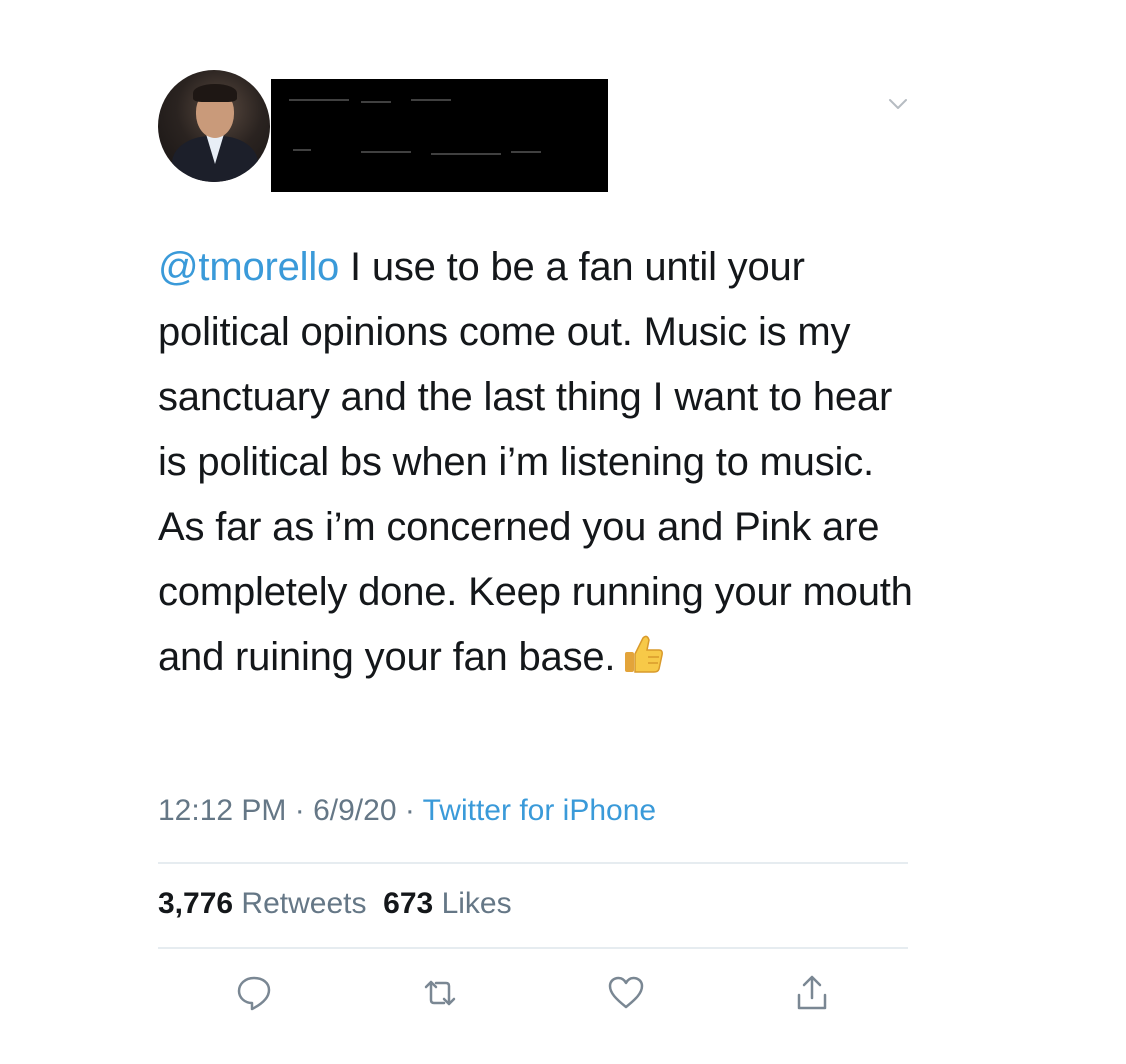 Image resolution: width=1126 pixels, height=1064 pixels. I want to click on avatar-hair, so click(215, 93).